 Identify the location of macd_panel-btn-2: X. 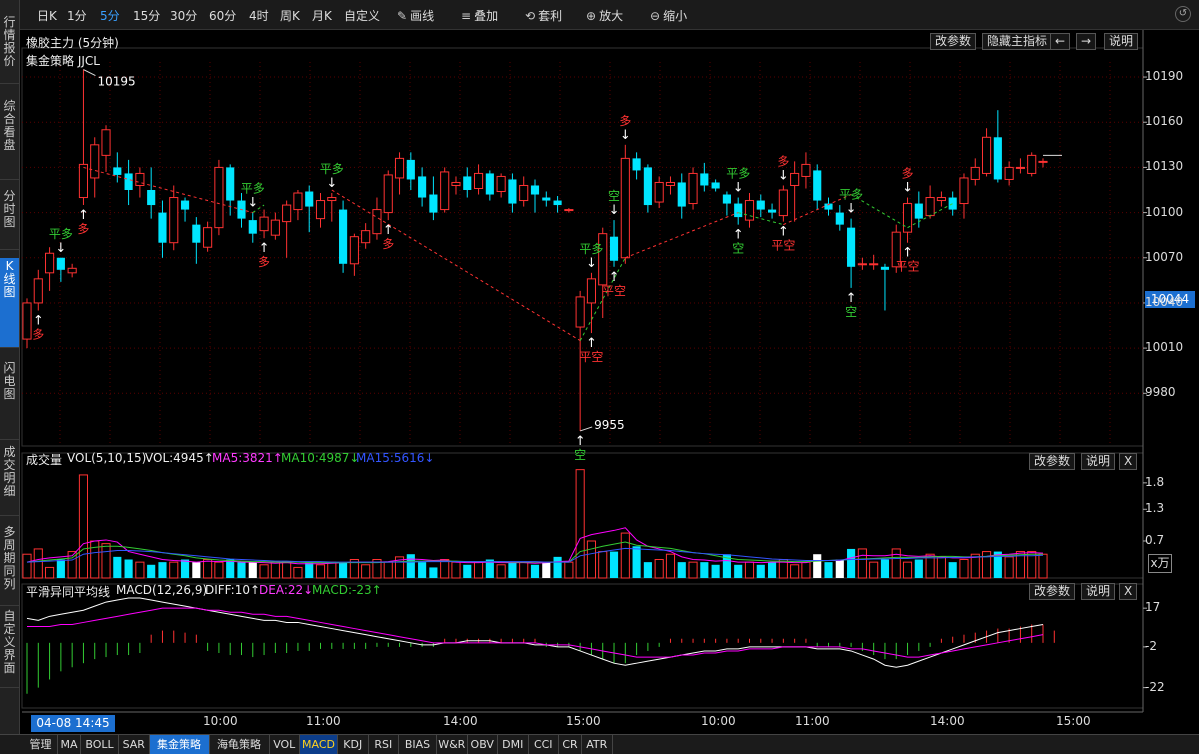
(1128, 591).